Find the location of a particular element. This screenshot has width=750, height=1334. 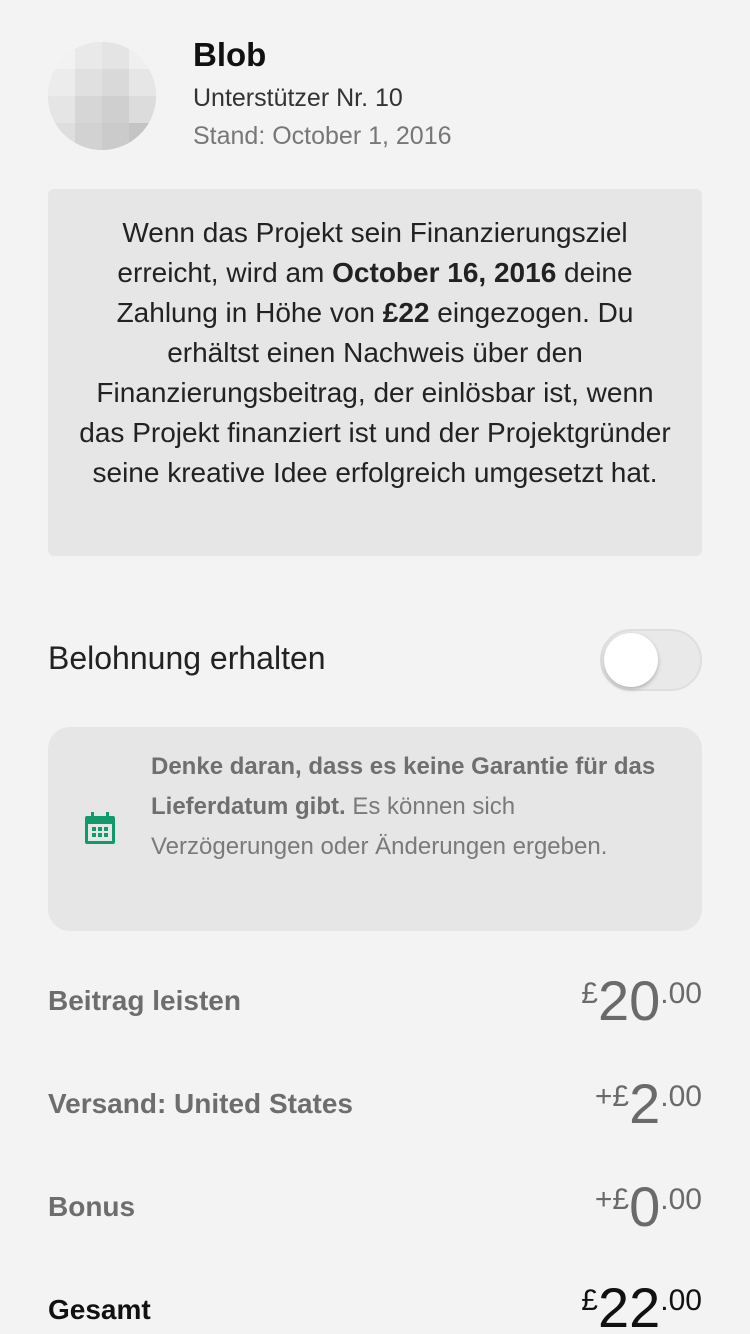

toggle-knob is located at coordinates (631, 660).